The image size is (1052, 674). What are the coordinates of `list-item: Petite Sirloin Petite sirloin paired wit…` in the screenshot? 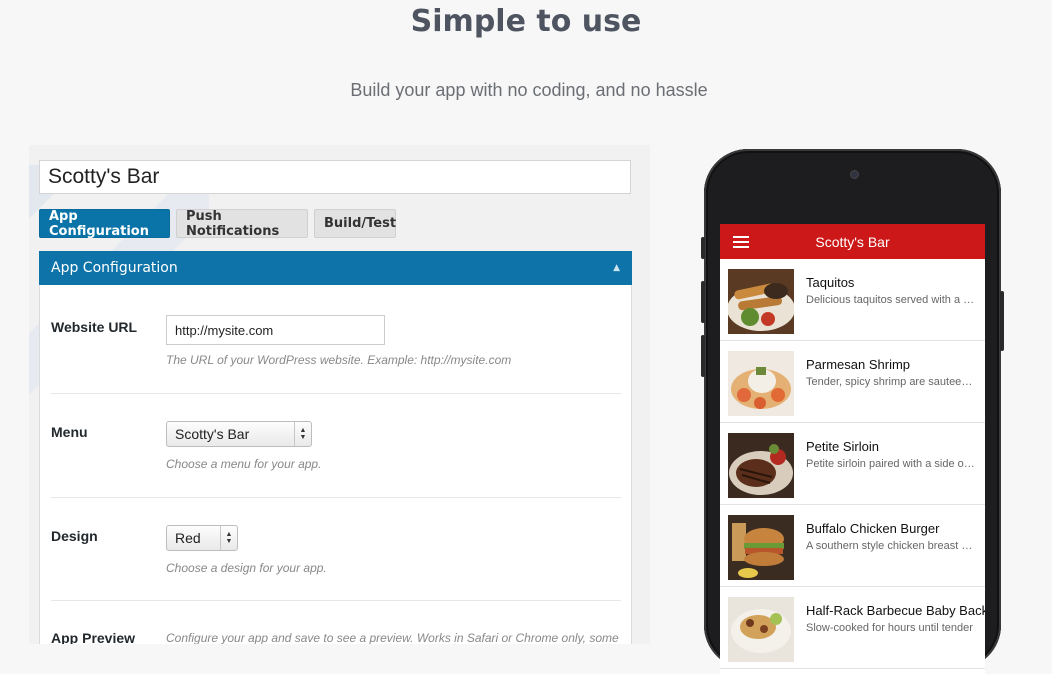 It's located at (852, 464).